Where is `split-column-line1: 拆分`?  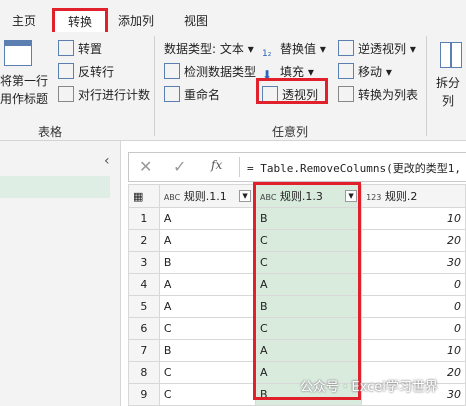 split-column-line1: 拆分 is located at coordinates (448, 83).